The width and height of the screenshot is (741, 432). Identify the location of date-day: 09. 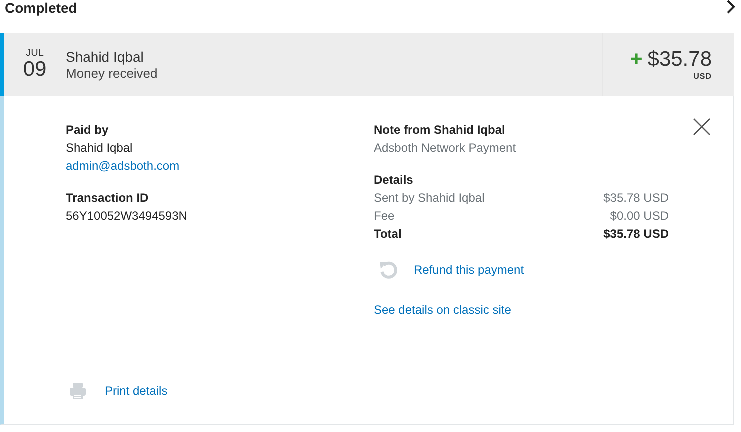
(35, 70).